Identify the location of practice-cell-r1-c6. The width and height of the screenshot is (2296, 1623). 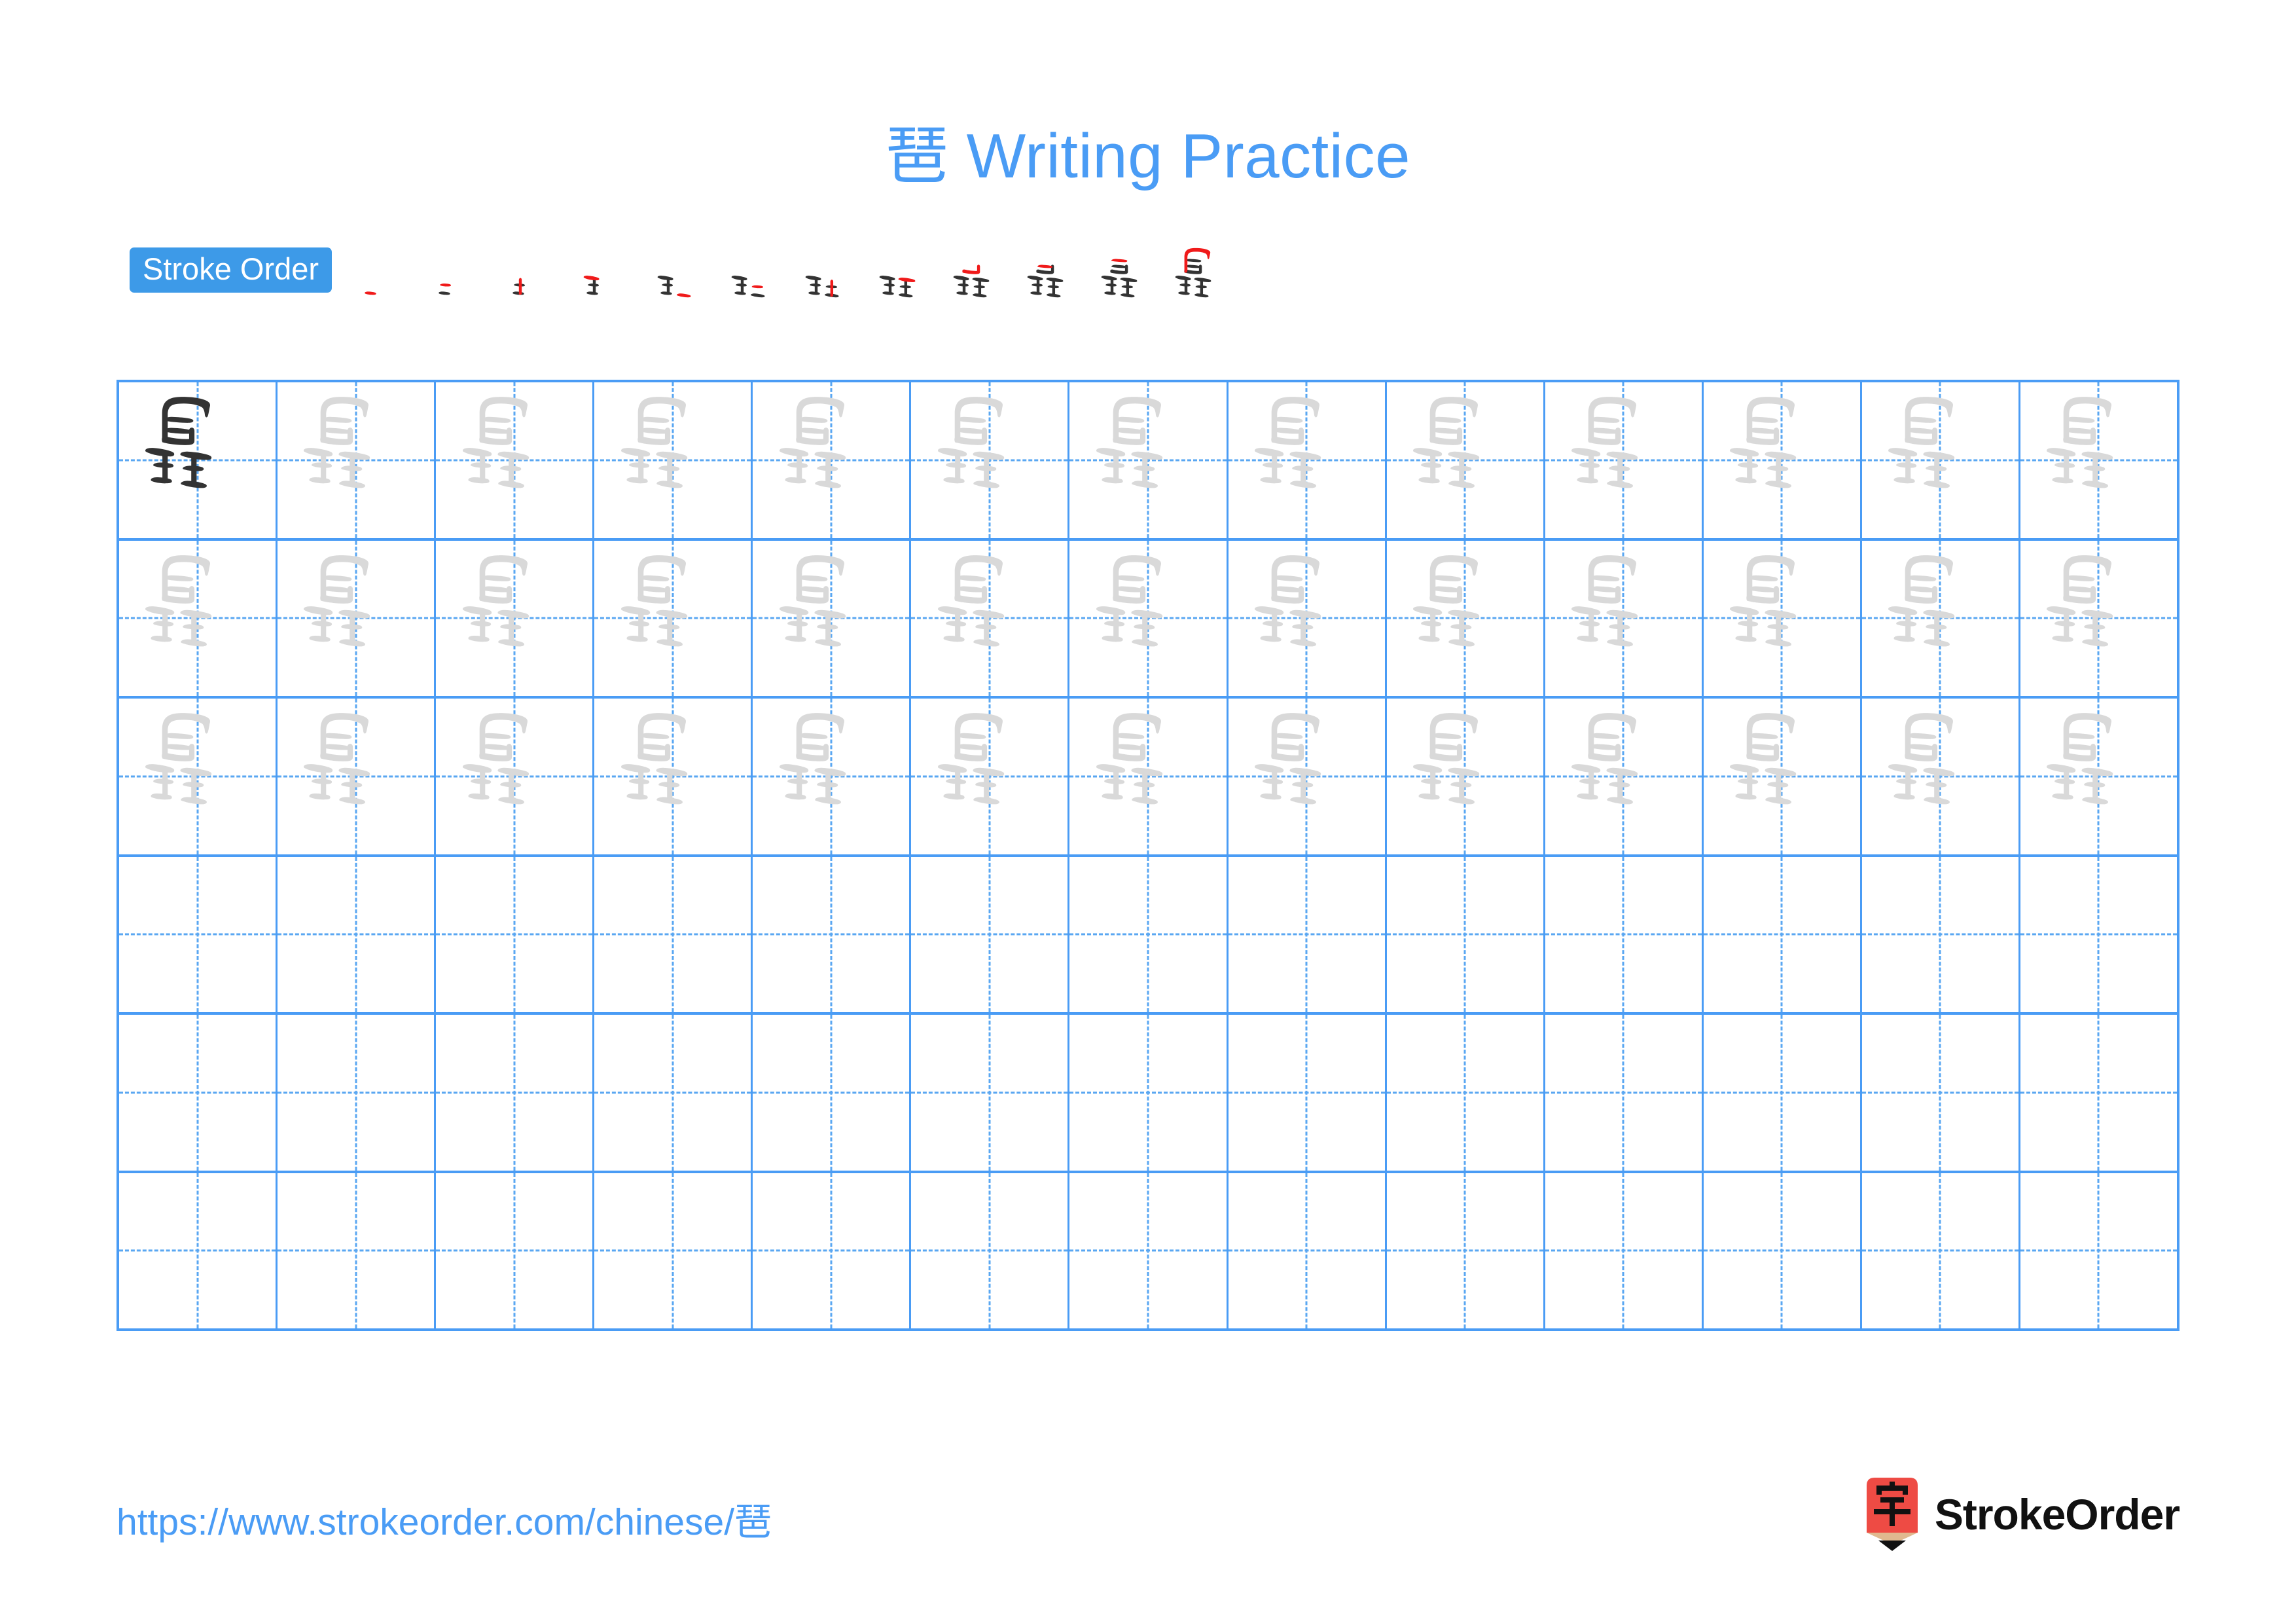
(990, 460).